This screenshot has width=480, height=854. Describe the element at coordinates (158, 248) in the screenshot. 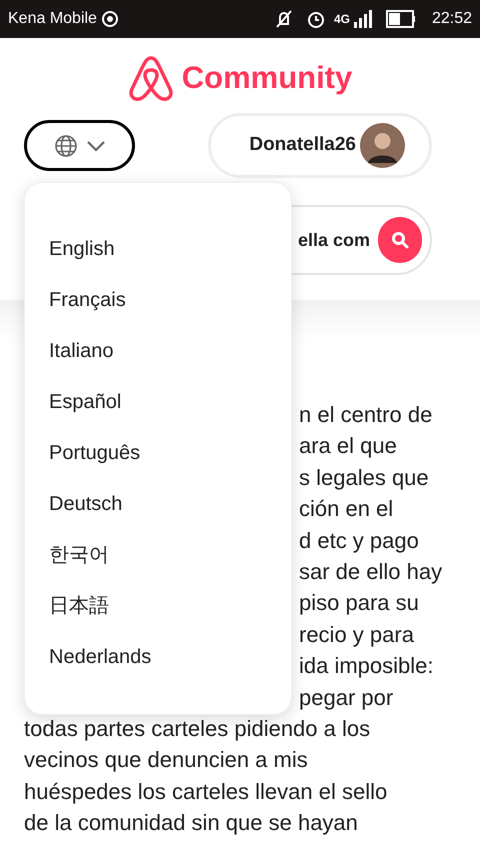

I see `language-option: English` at that location.